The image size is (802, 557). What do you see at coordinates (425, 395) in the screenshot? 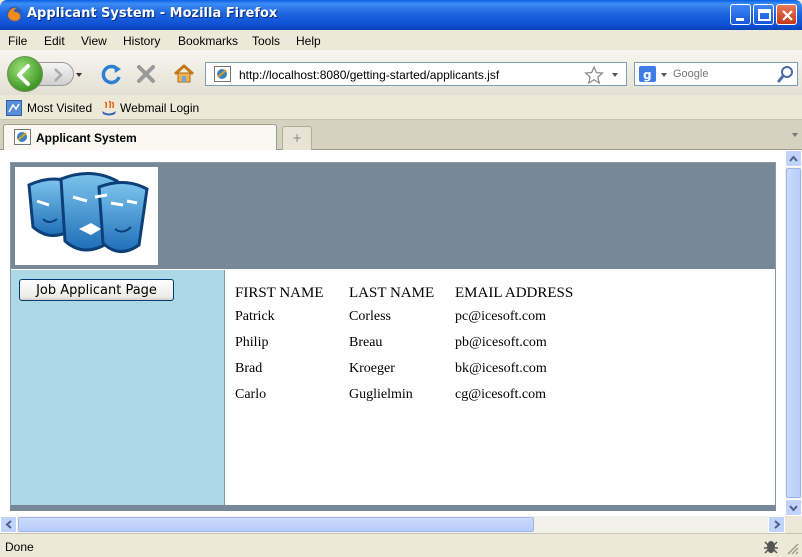
I see `table-row: Carlo Guglielmin cg@icesoft.com` at bounding box center [425, 395].